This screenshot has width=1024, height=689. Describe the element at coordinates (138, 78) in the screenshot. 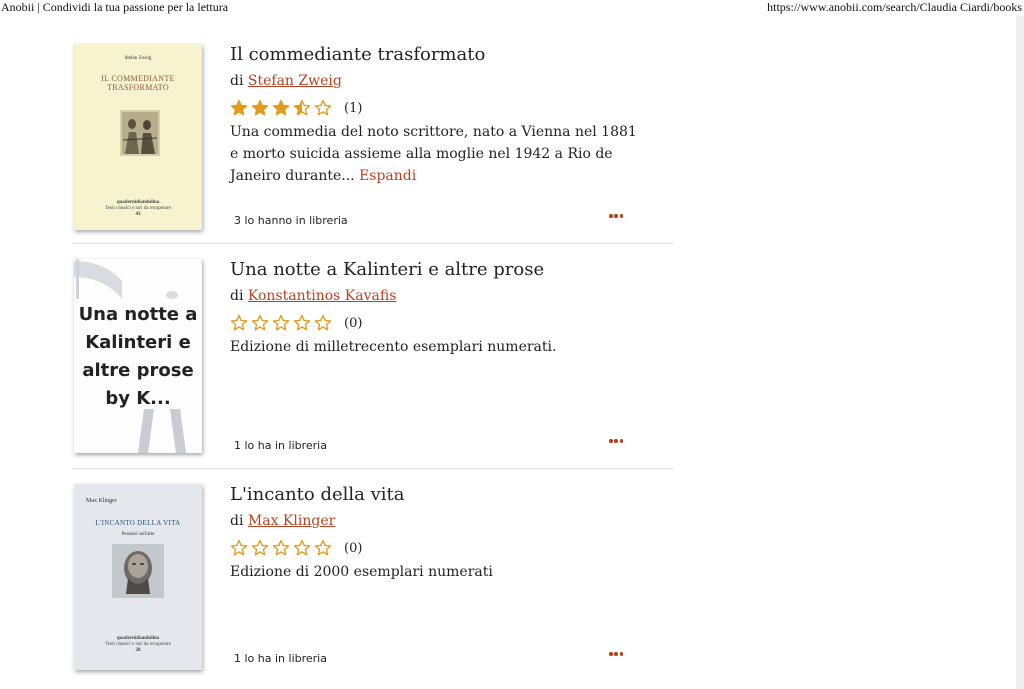

I see `cover-title-line: IL COMMEDIANTE` at that location.